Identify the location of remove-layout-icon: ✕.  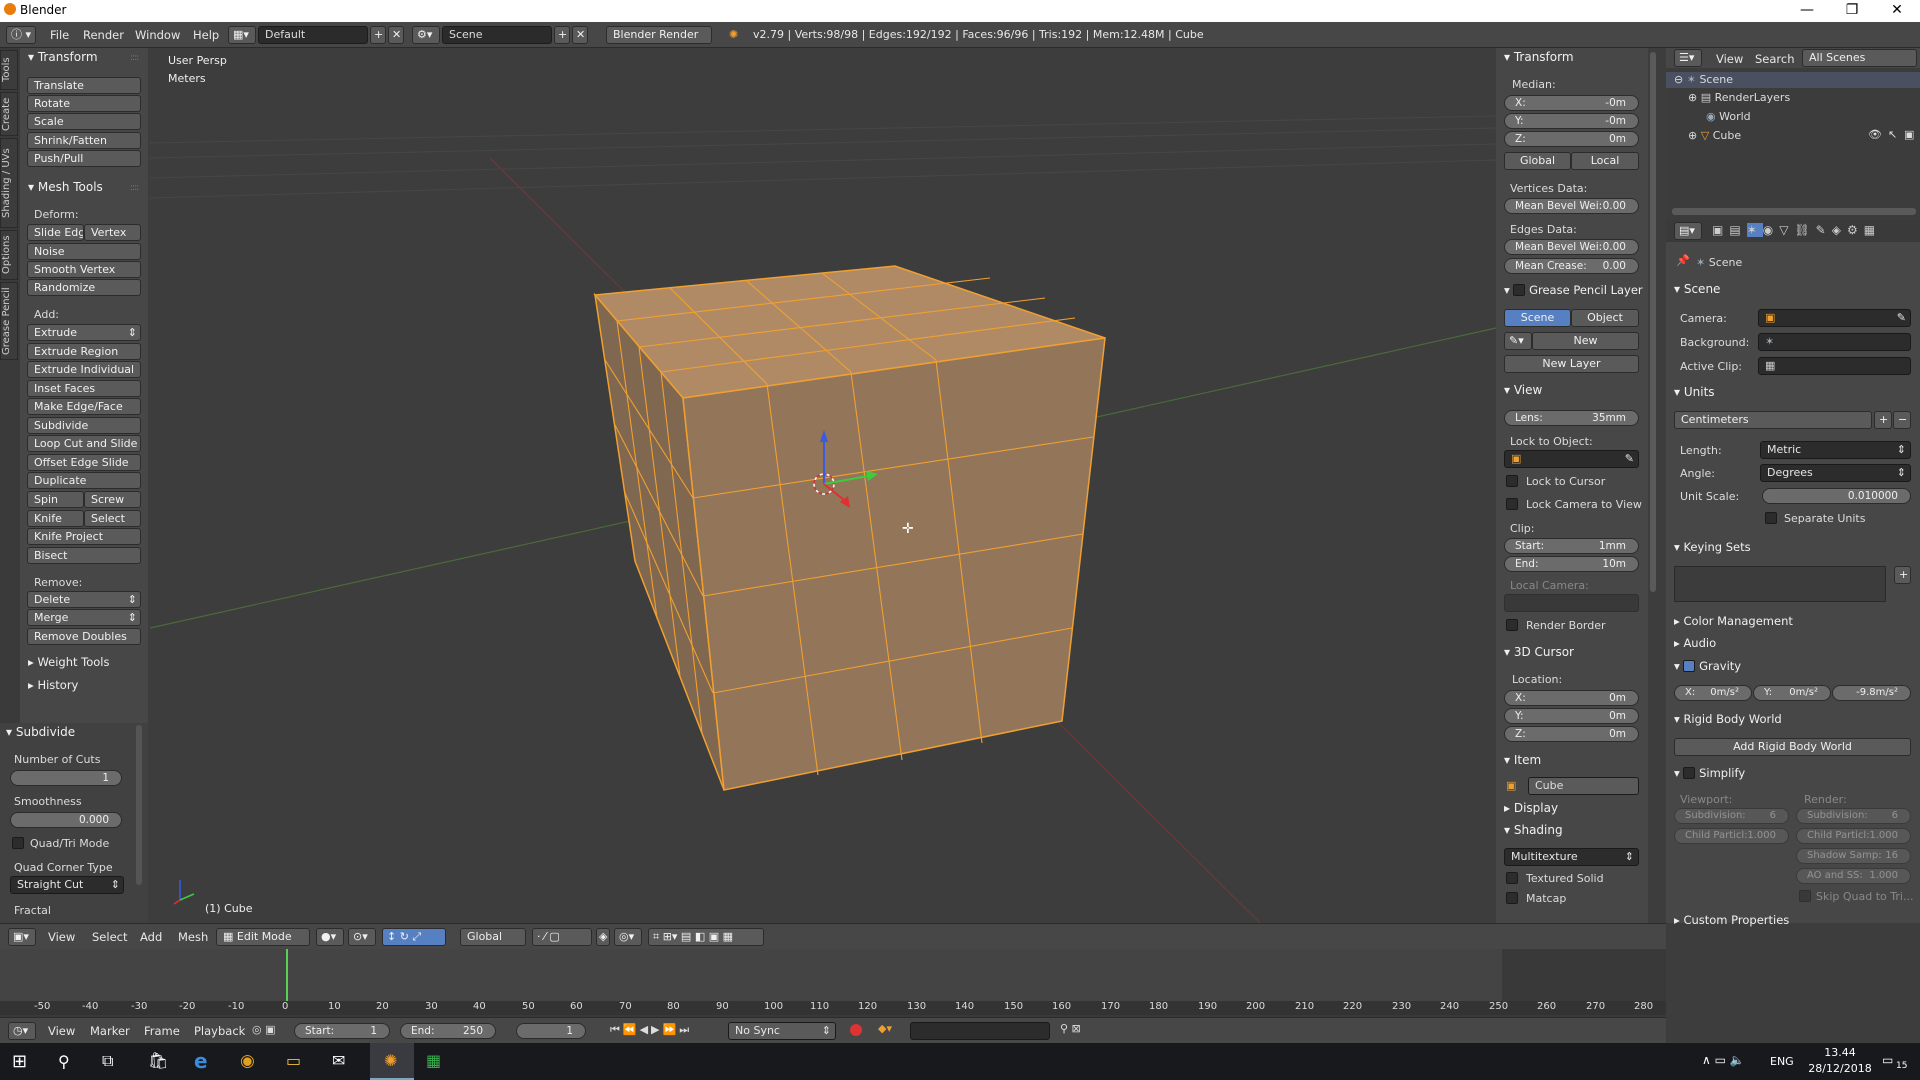
(396, 35).